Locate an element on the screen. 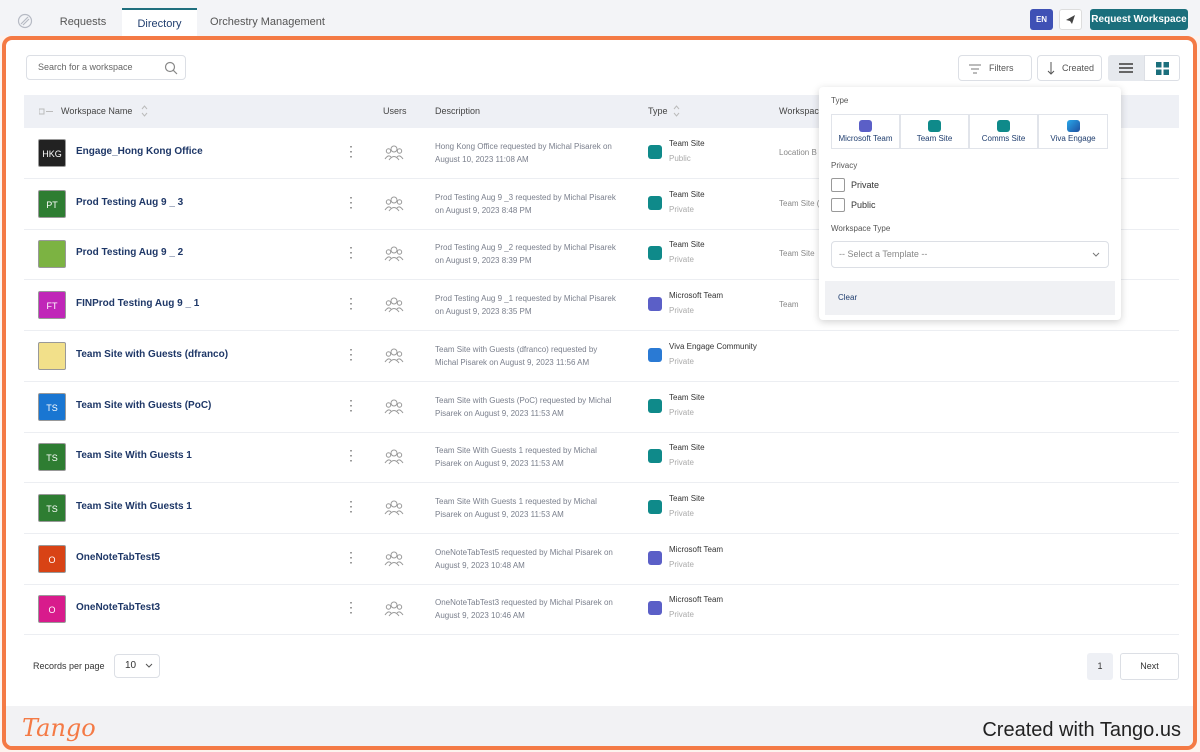 This screenshot has height=752, width=1200. workspace-name-link: OneNoteTabTest3 is located at coordinates (118, 607).